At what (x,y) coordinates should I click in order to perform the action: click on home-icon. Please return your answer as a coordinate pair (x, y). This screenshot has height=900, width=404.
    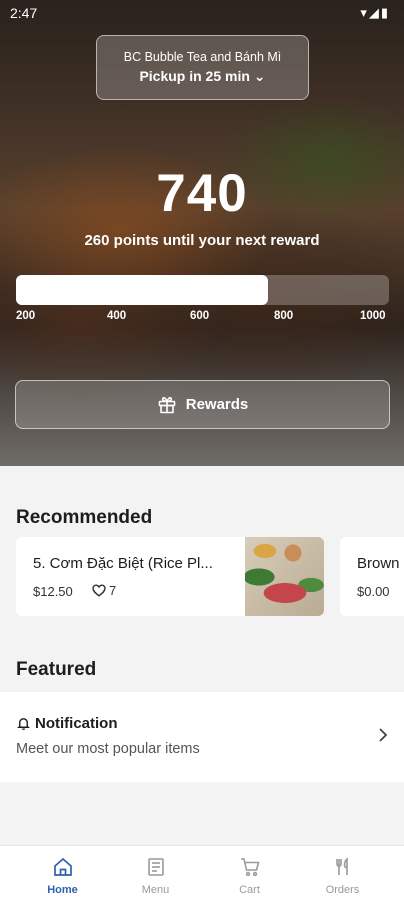
    Looking at the image, I should click on (62, 866).